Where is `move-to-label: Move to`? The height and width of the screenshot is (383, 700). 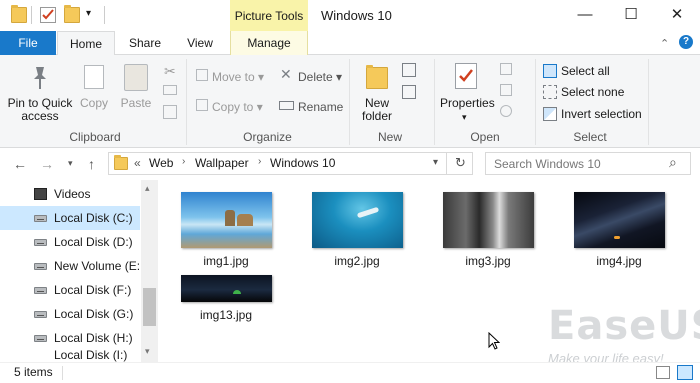 move-to-label: Move to is located at coordinates (233, 77).